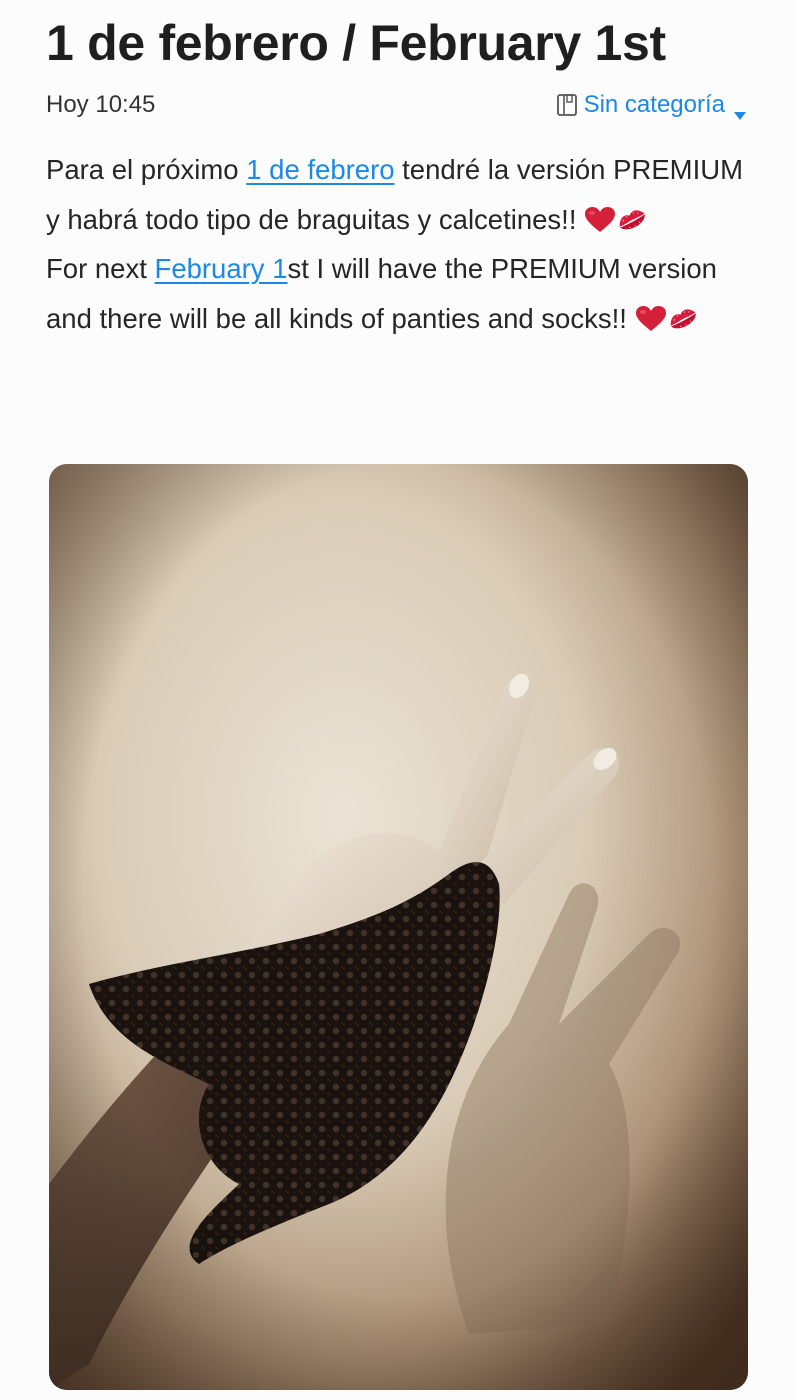 The height and width of the screenshot is (1400, 797). I want to click on category-dropdown: Sin categoría, so click(651, 105).